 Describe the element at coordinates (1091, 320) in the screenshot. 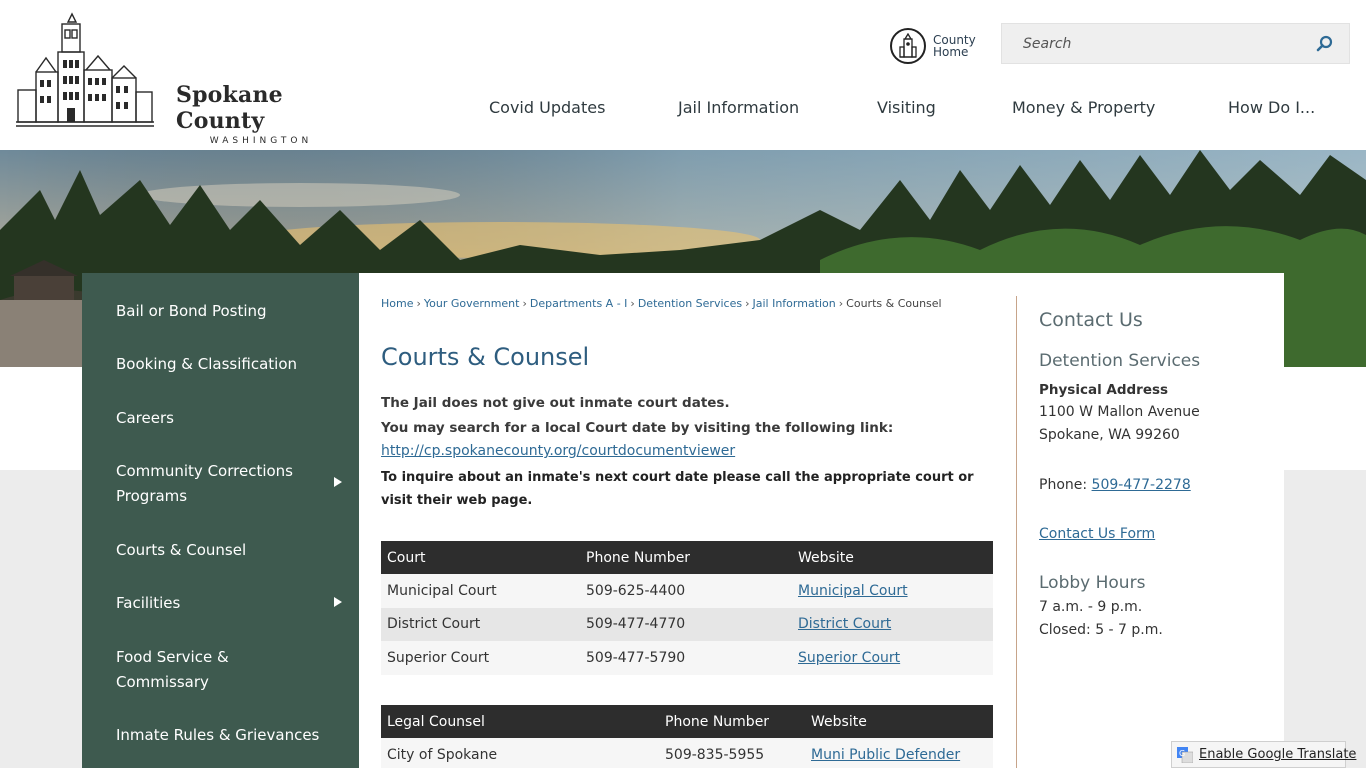

I see `contact-heading: Contact Us` at that location.